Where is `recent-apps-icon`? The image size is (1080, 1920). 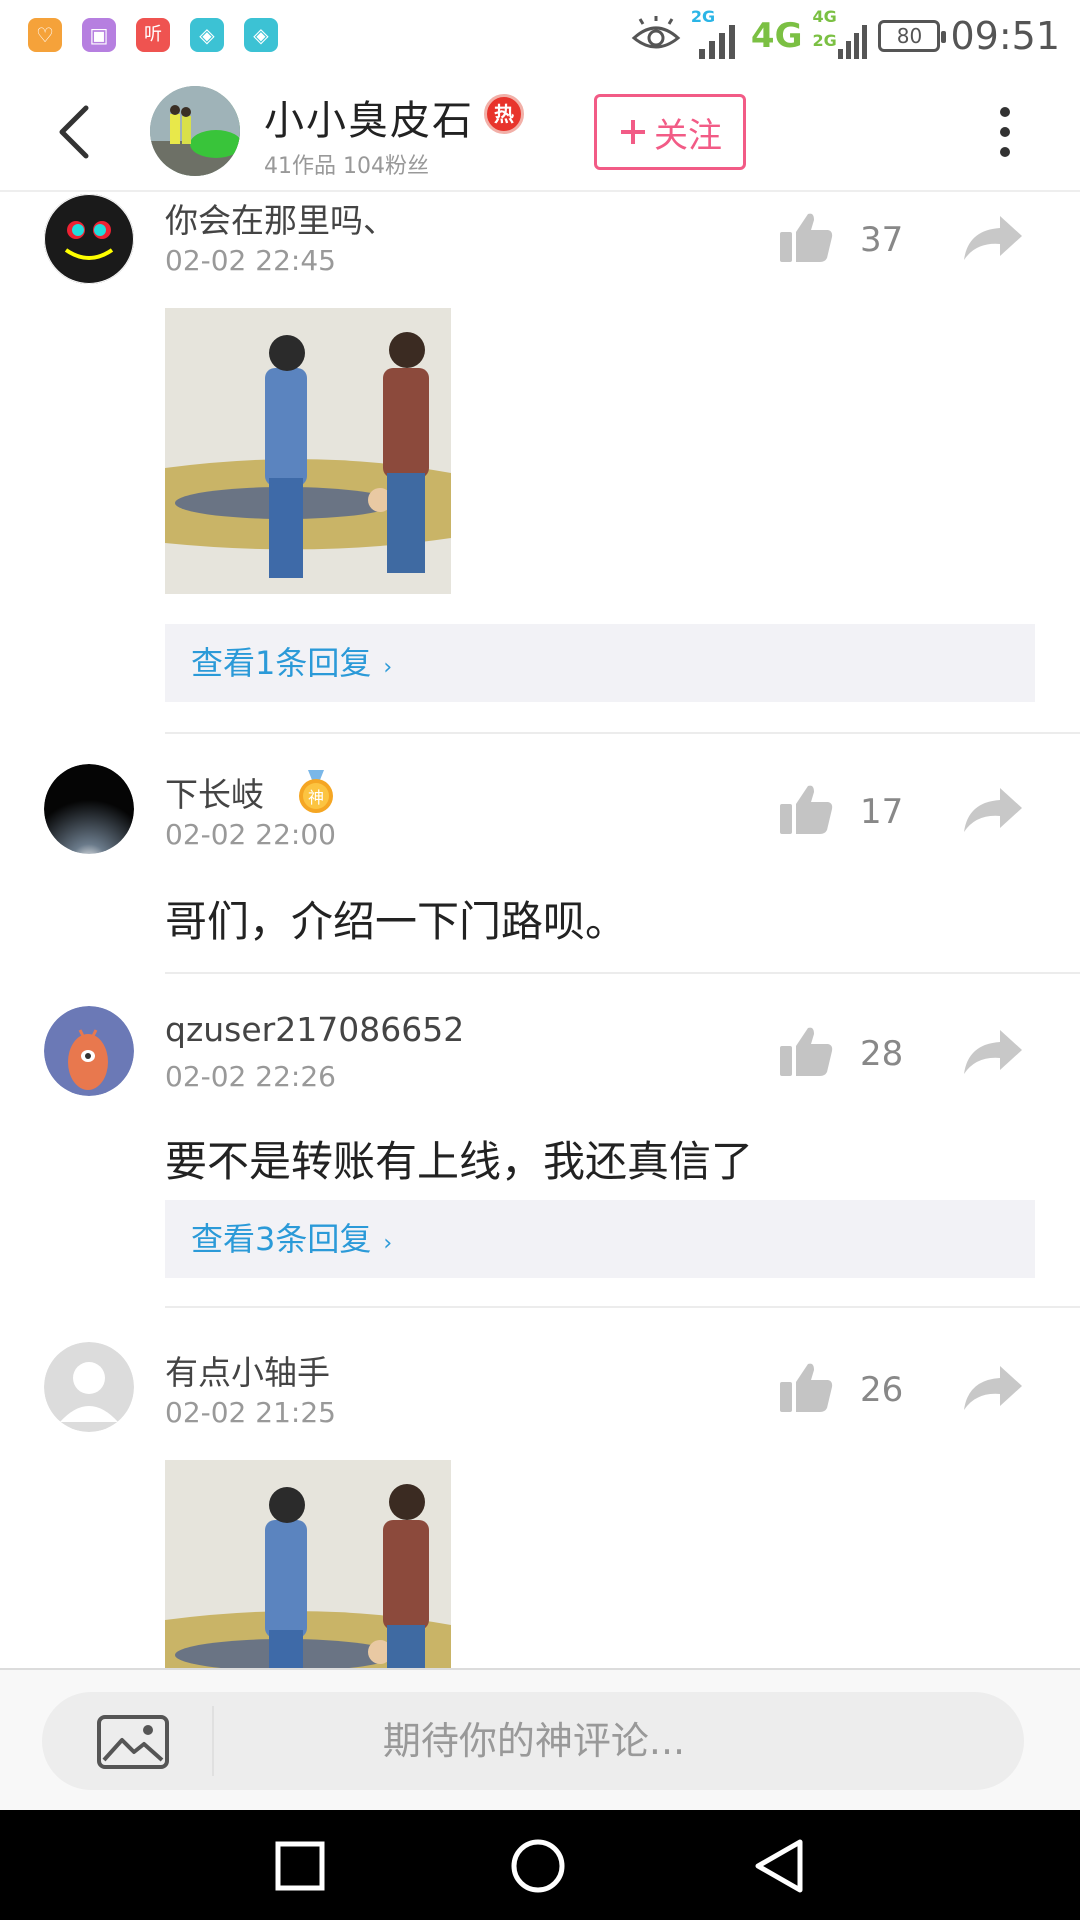
recent-apps-icon is located at coordinates (300, 1866).